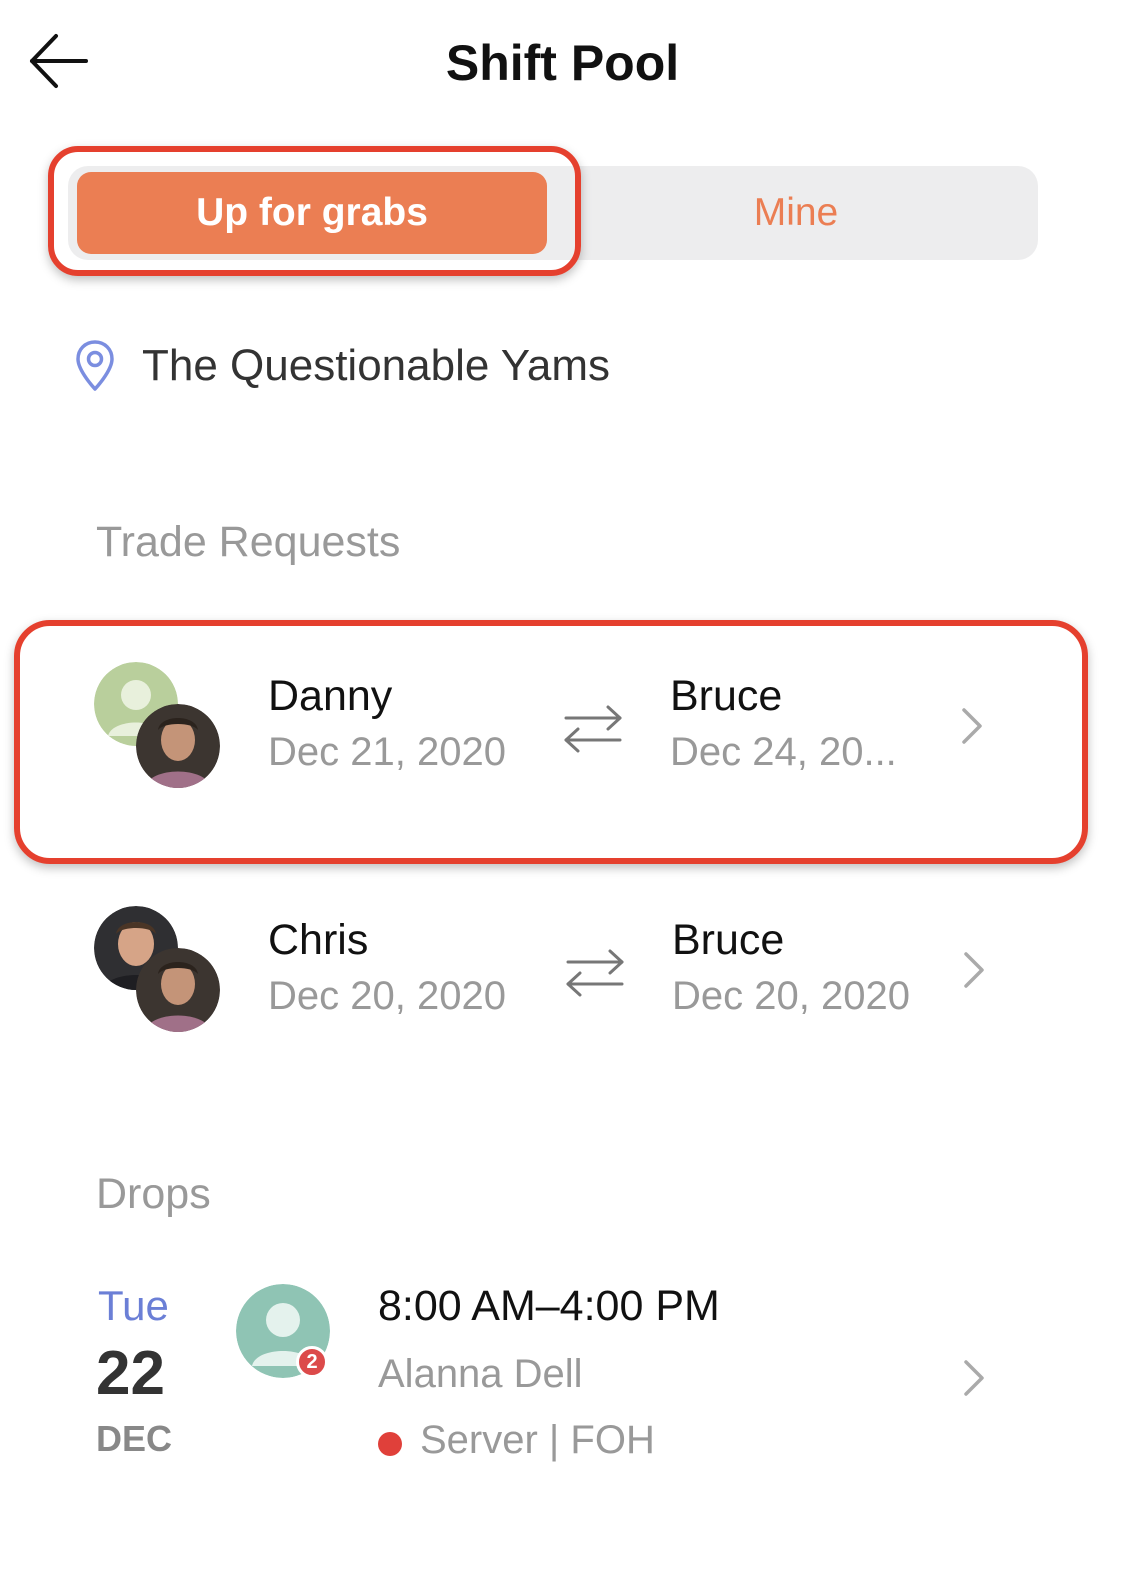 Image resolution: width=1125 pixels, height=1592 pixels. I want to click on tab-up-for-grabs: Up for grabs, so click(312, 213).